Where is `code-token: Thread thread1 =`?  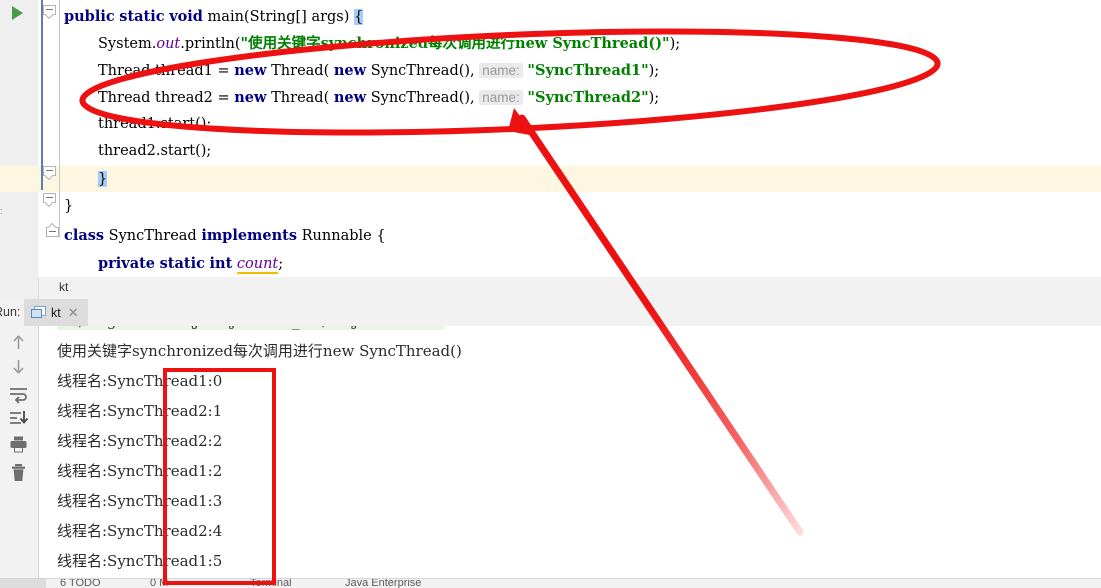 code-token: Thread thread1 = is located at coordinates (166, 71).